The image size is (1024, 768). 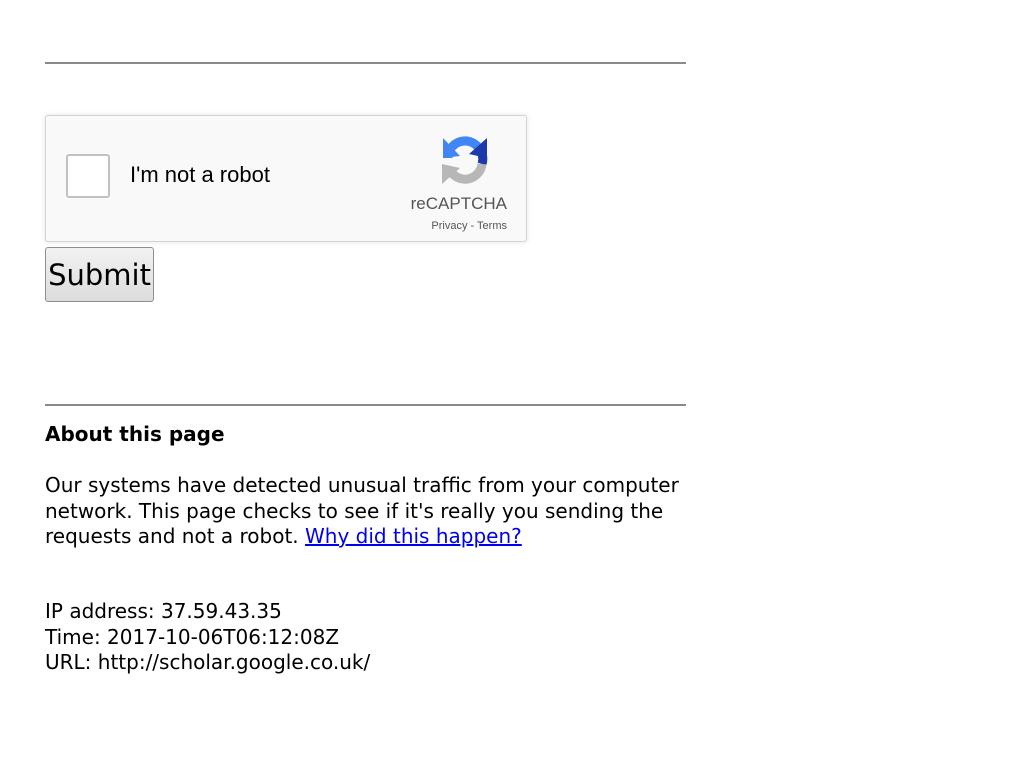 What do you see at coordinates (200, 174) in the screenshot?
I see `recaptcha-label: I'm not a robot` at bounding box center [200, 174].